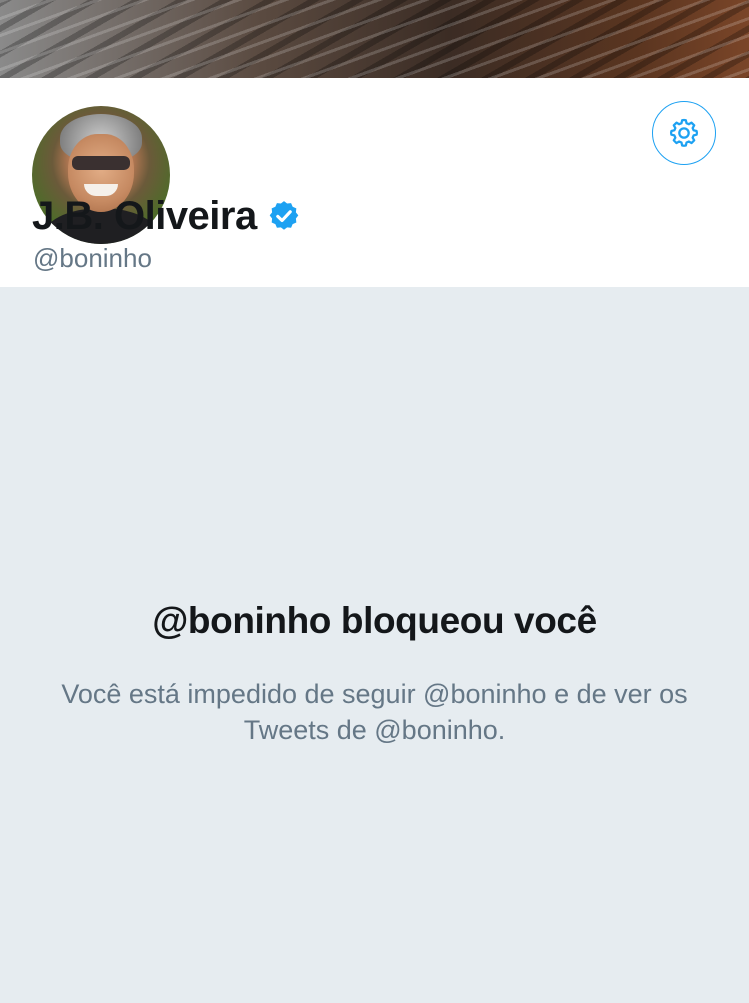 This screenshot has height=1003, width=749. What do you see at coordinates (374, 620) in the screenshot?
I see `blocked-title: @boninho bloqueou você` at bounding box center [374, 620].